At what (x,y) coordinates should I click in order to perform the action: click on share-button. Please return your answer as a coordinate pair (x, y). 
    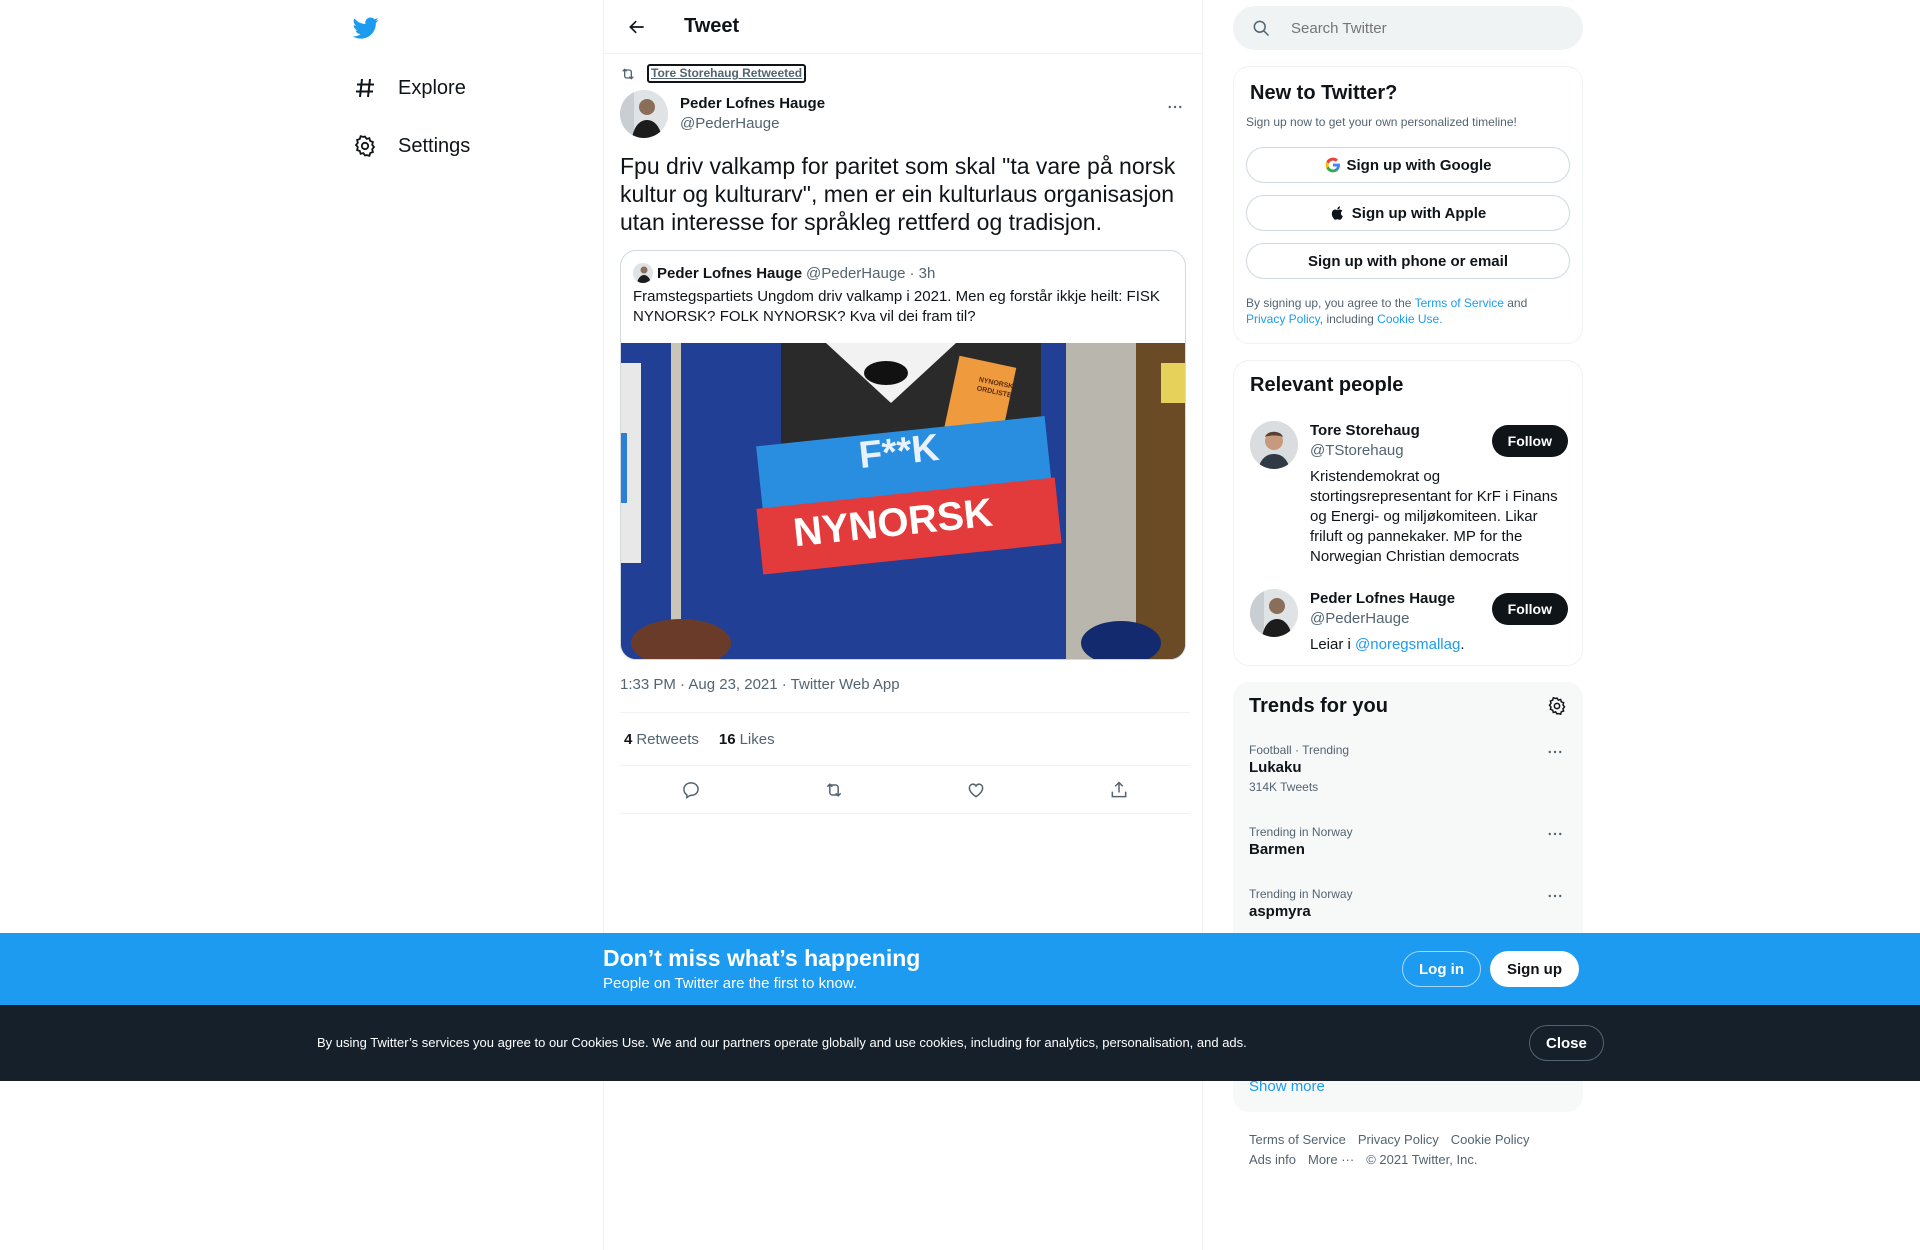
    Looking at the image, I should click on (1119, 790).